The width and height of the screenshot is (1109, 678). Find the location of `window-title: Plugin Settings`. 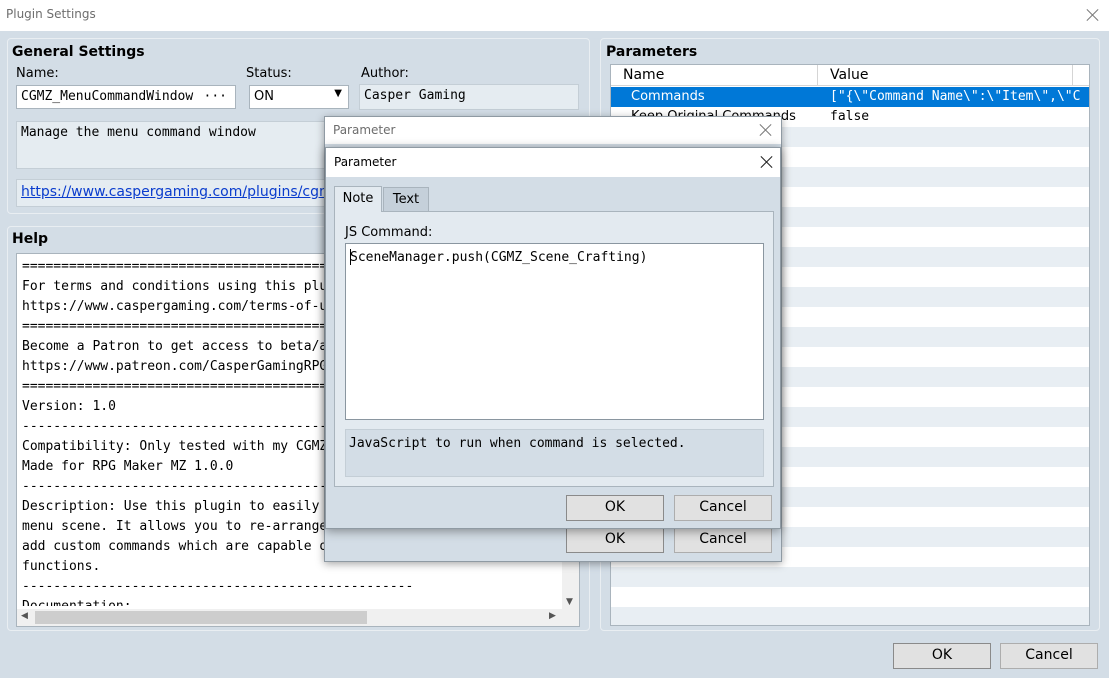

window-title: Plugin Settings is located at coordinates (51, 14).